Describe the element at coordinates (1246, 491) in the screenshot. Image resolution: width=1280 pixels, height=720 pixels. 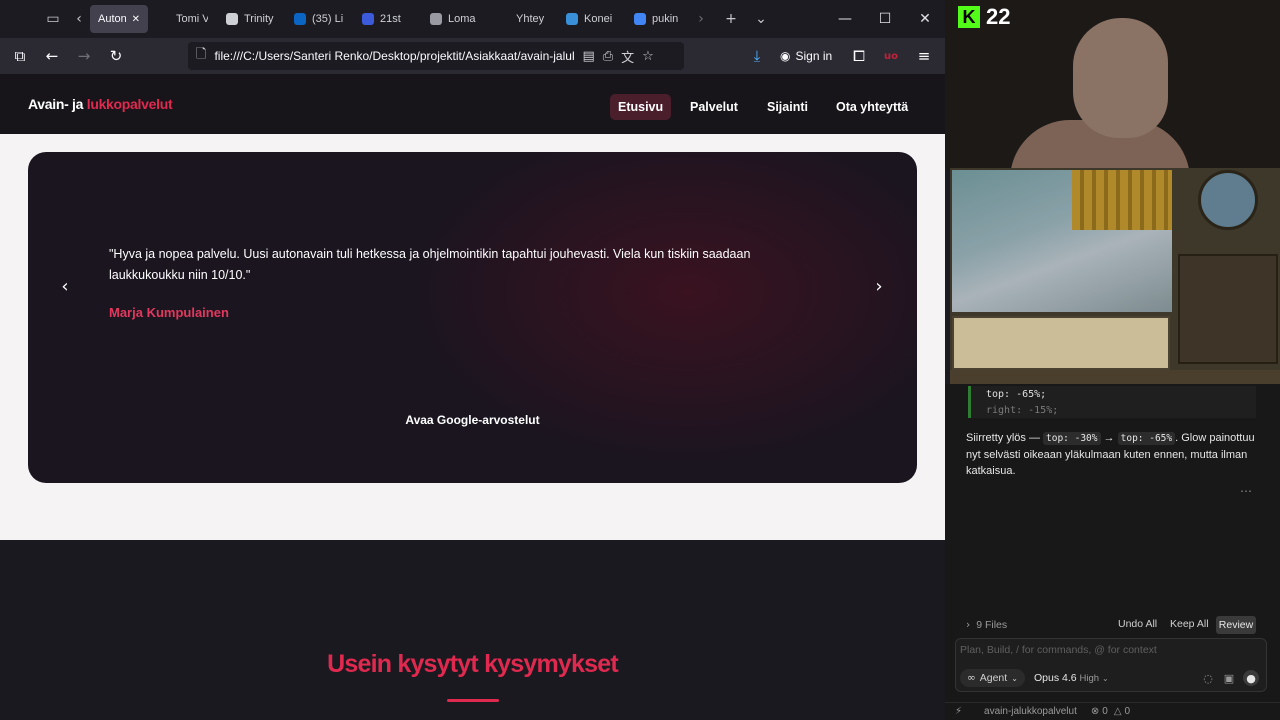
I see `more-options-icon: ⋯` at that location.